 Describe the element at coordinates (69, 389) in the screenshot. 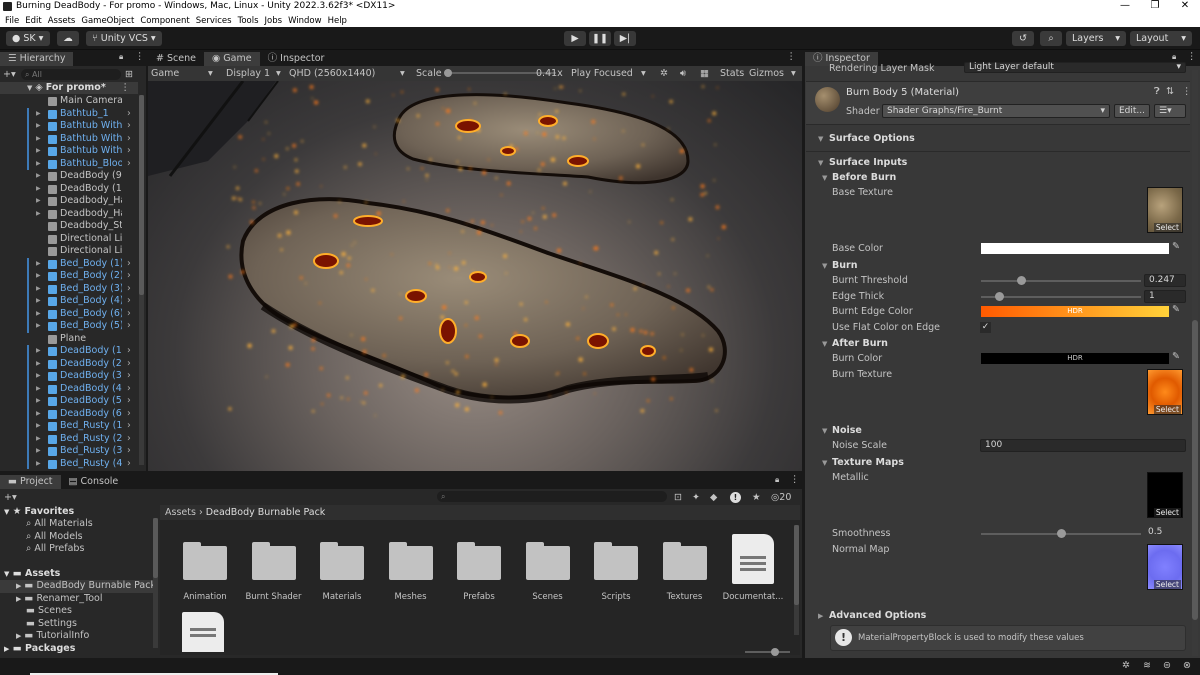

I see `hierarchy-item: ▶ DeadBody (4) ›` at that location.